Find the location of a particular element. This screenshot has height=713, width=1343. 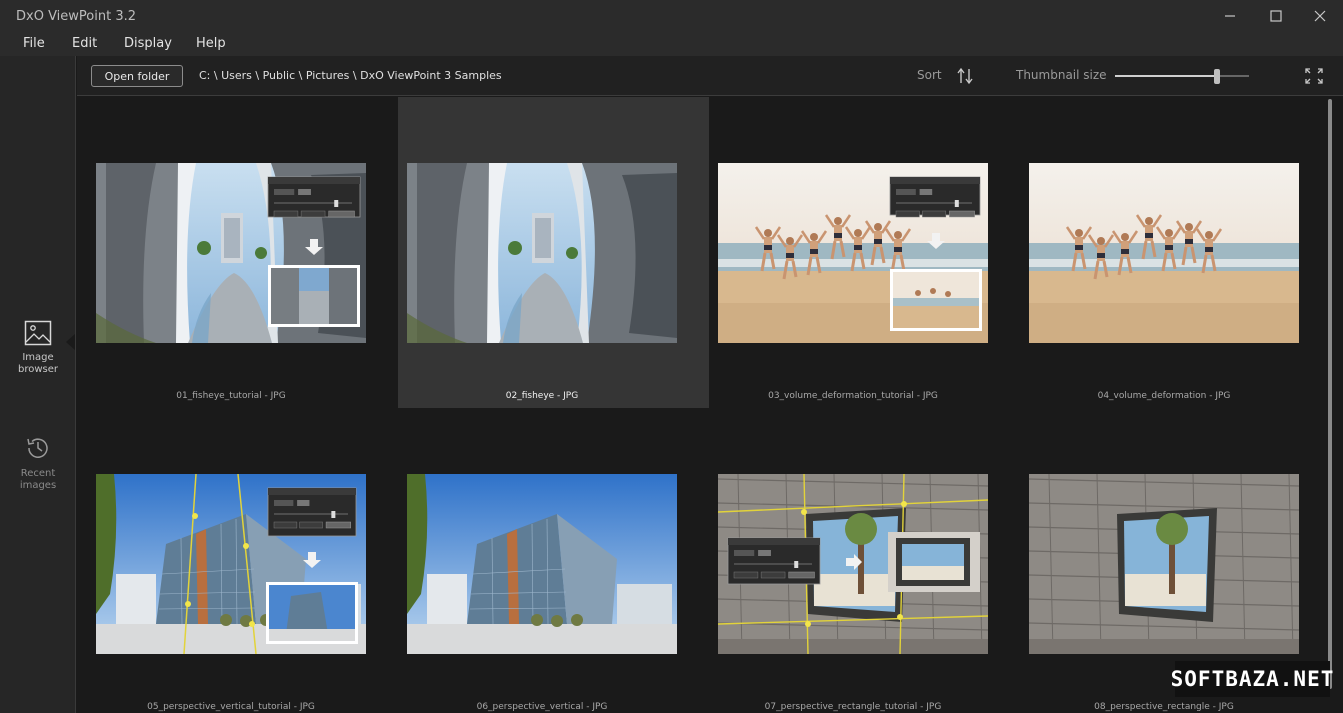

maximize-icon is located at coordinates (1276, 16).